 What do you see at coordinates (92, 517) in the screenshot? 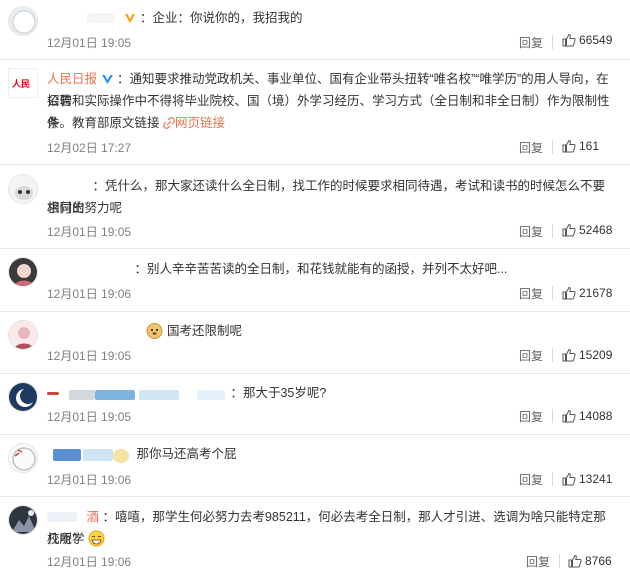
I see `username: 酒` at bounding box center [92, 517].